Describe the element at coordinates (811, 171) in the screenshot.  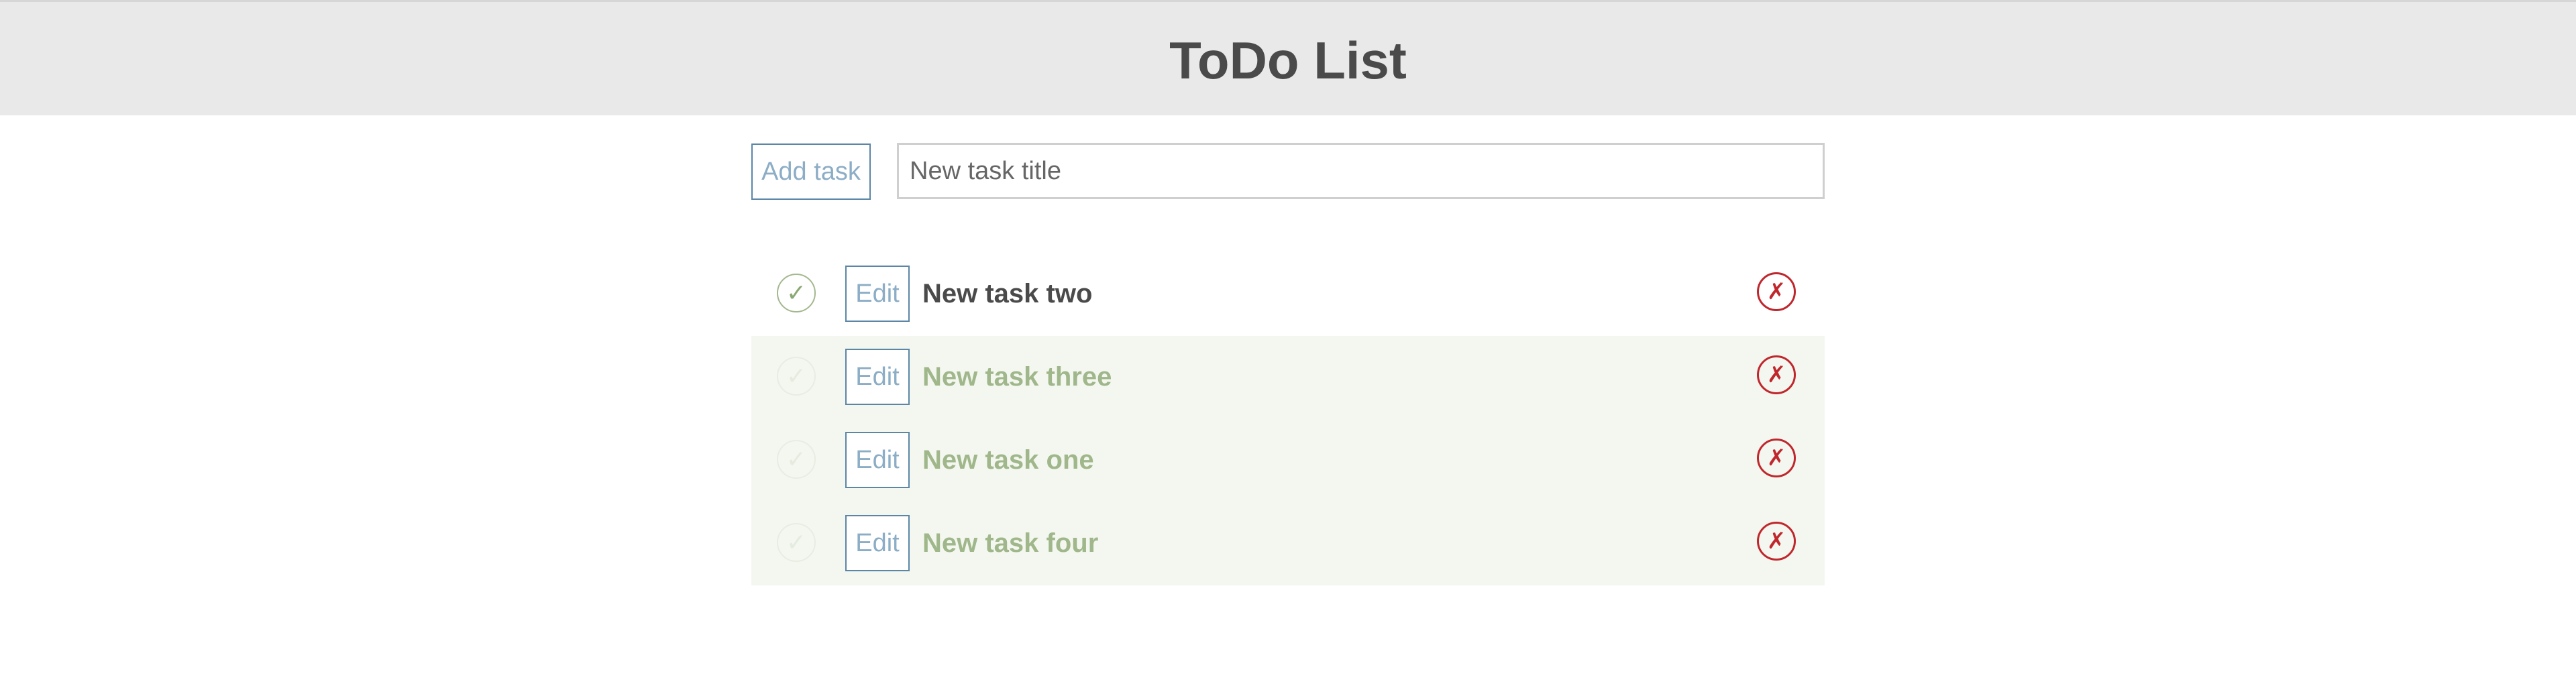
I see `add-task-button: Add task` at that location.